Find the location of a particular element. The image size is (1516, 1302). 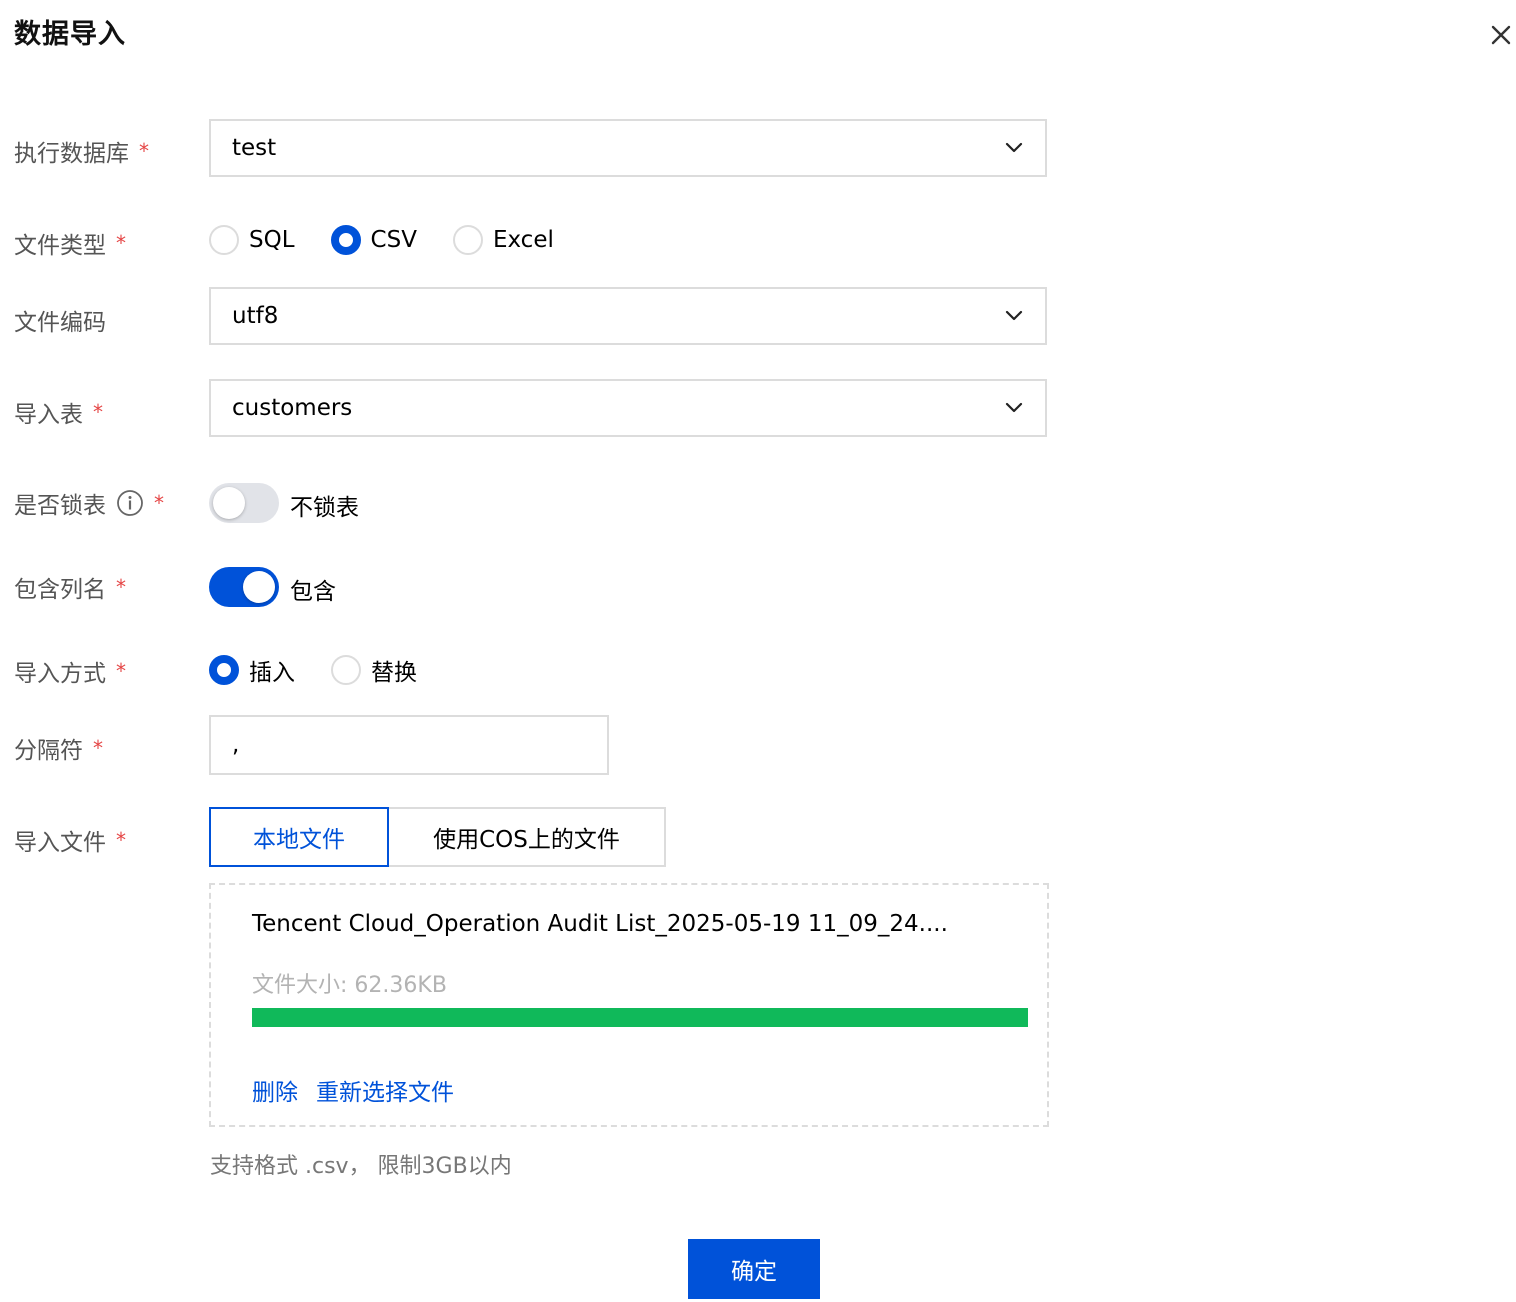

confirm-button: 确定 is located at coordinates (754, 1269).